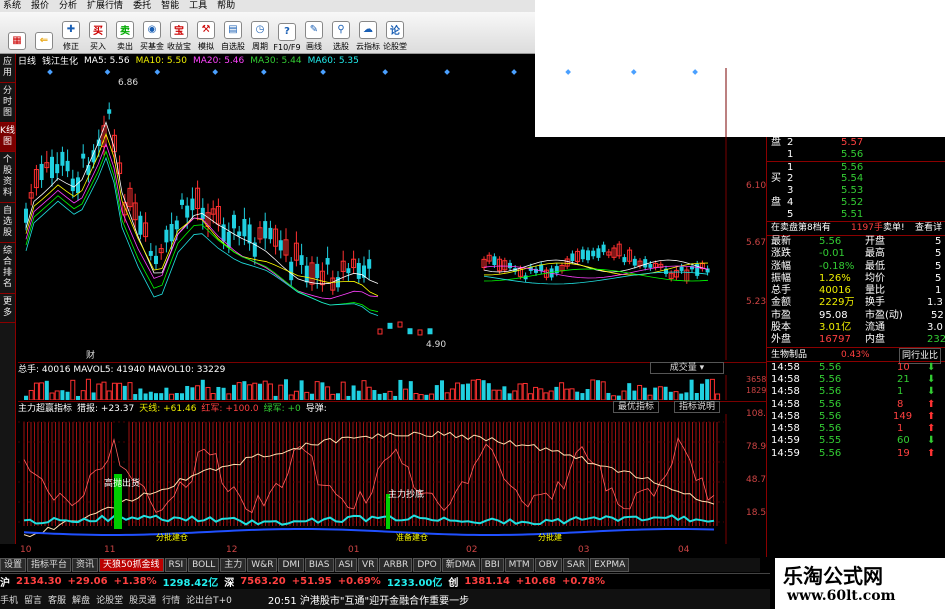 The image size is (945, 609). What do you see at coordinates (7, 268) in the screenshot?
I see `tab-ranking: 综合排名` at bounding box center [7, 268].